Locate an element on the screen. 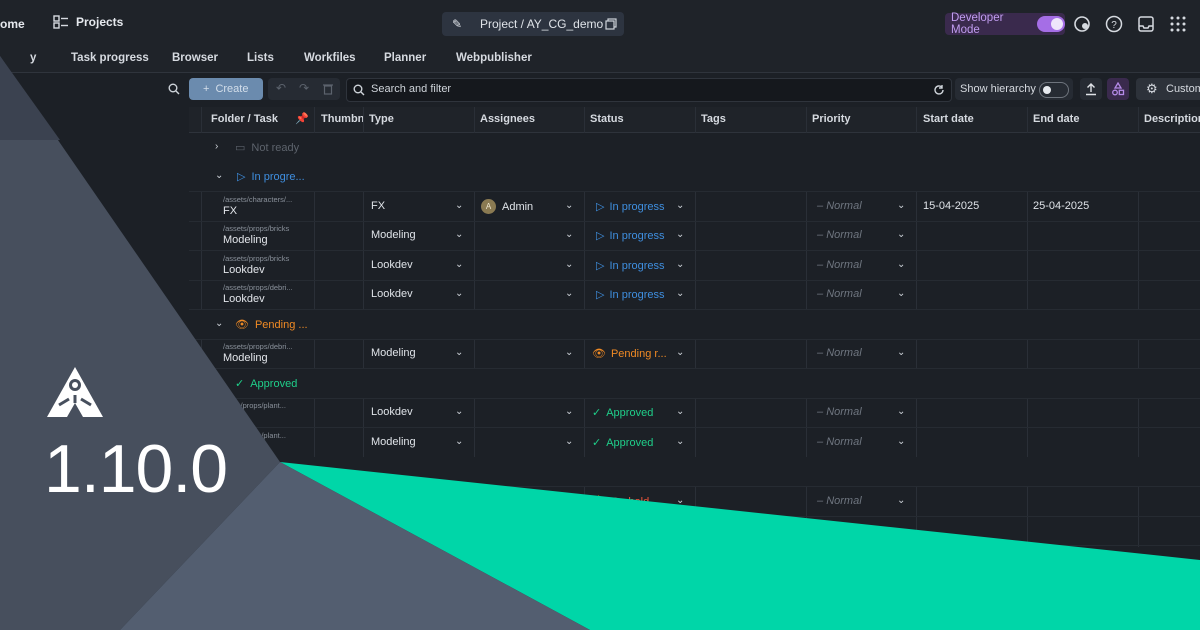  redo-icon: ↷ is located at coordinates (304, 88).